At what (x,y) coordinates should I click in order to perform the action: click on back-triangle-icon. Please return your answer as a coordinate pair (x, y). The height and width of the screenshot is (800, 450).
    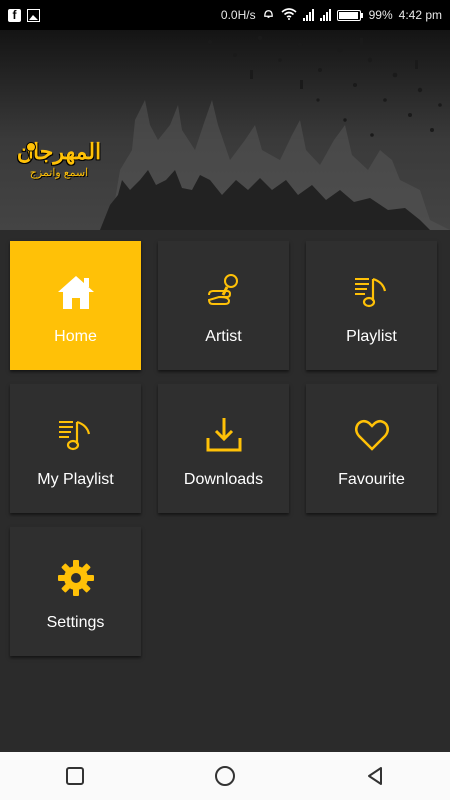
    Looking at the image, I should click on (375, 776).